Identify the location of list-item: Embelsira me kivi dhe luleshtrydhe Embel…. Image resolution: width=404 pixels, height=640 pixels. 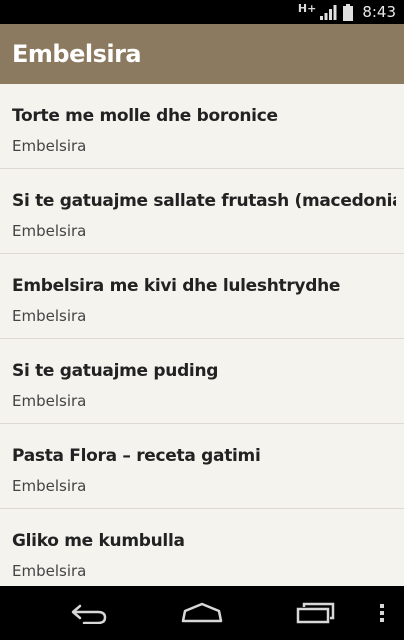
(202, 296).